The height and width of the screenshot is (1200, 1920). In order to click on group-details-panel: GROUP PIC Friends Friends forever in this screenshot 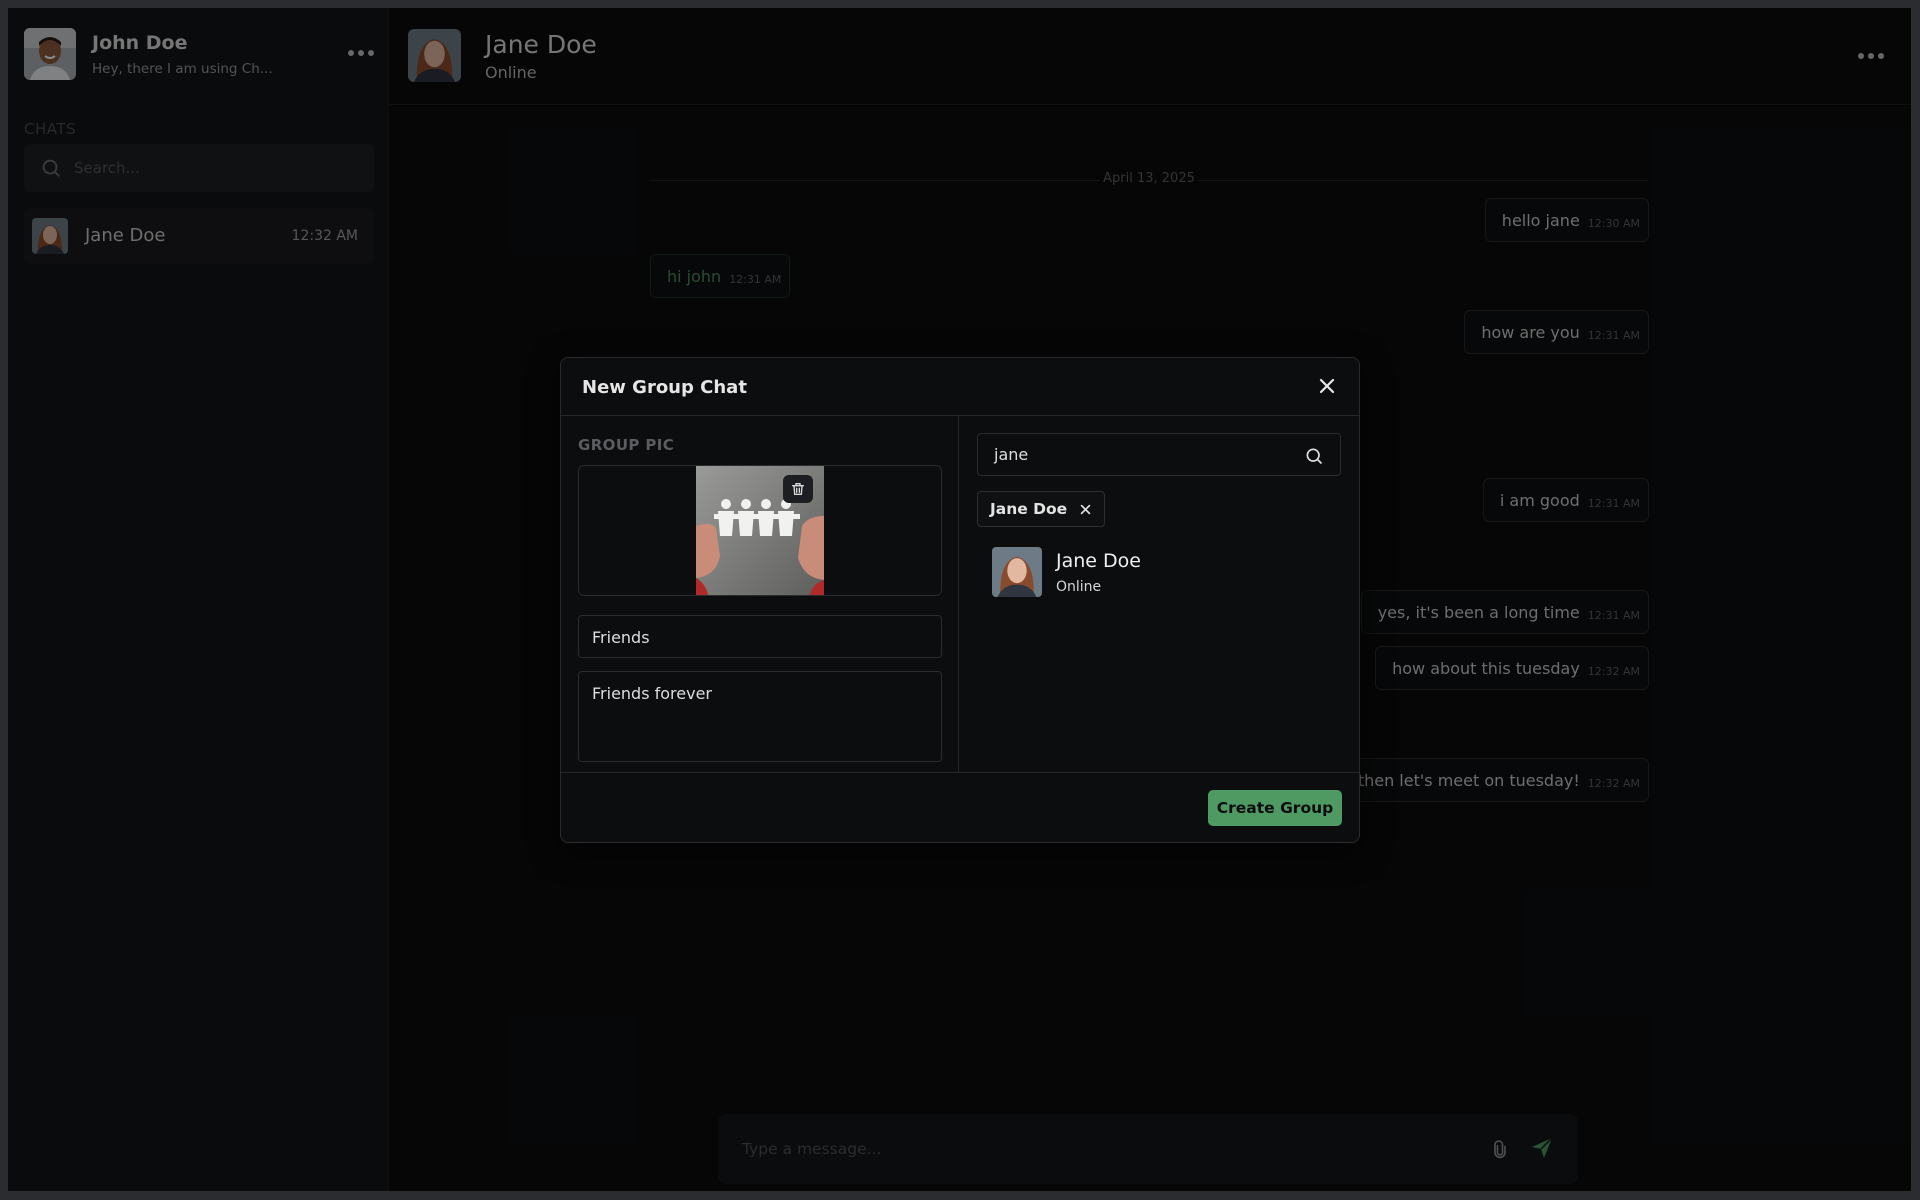, I will do `click(760, 594)`.